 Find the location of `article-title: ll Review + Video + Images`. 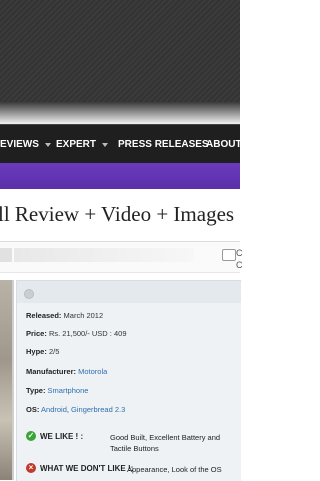

article-title: ll Review + Video + Images is located at coordinates (117, 214).